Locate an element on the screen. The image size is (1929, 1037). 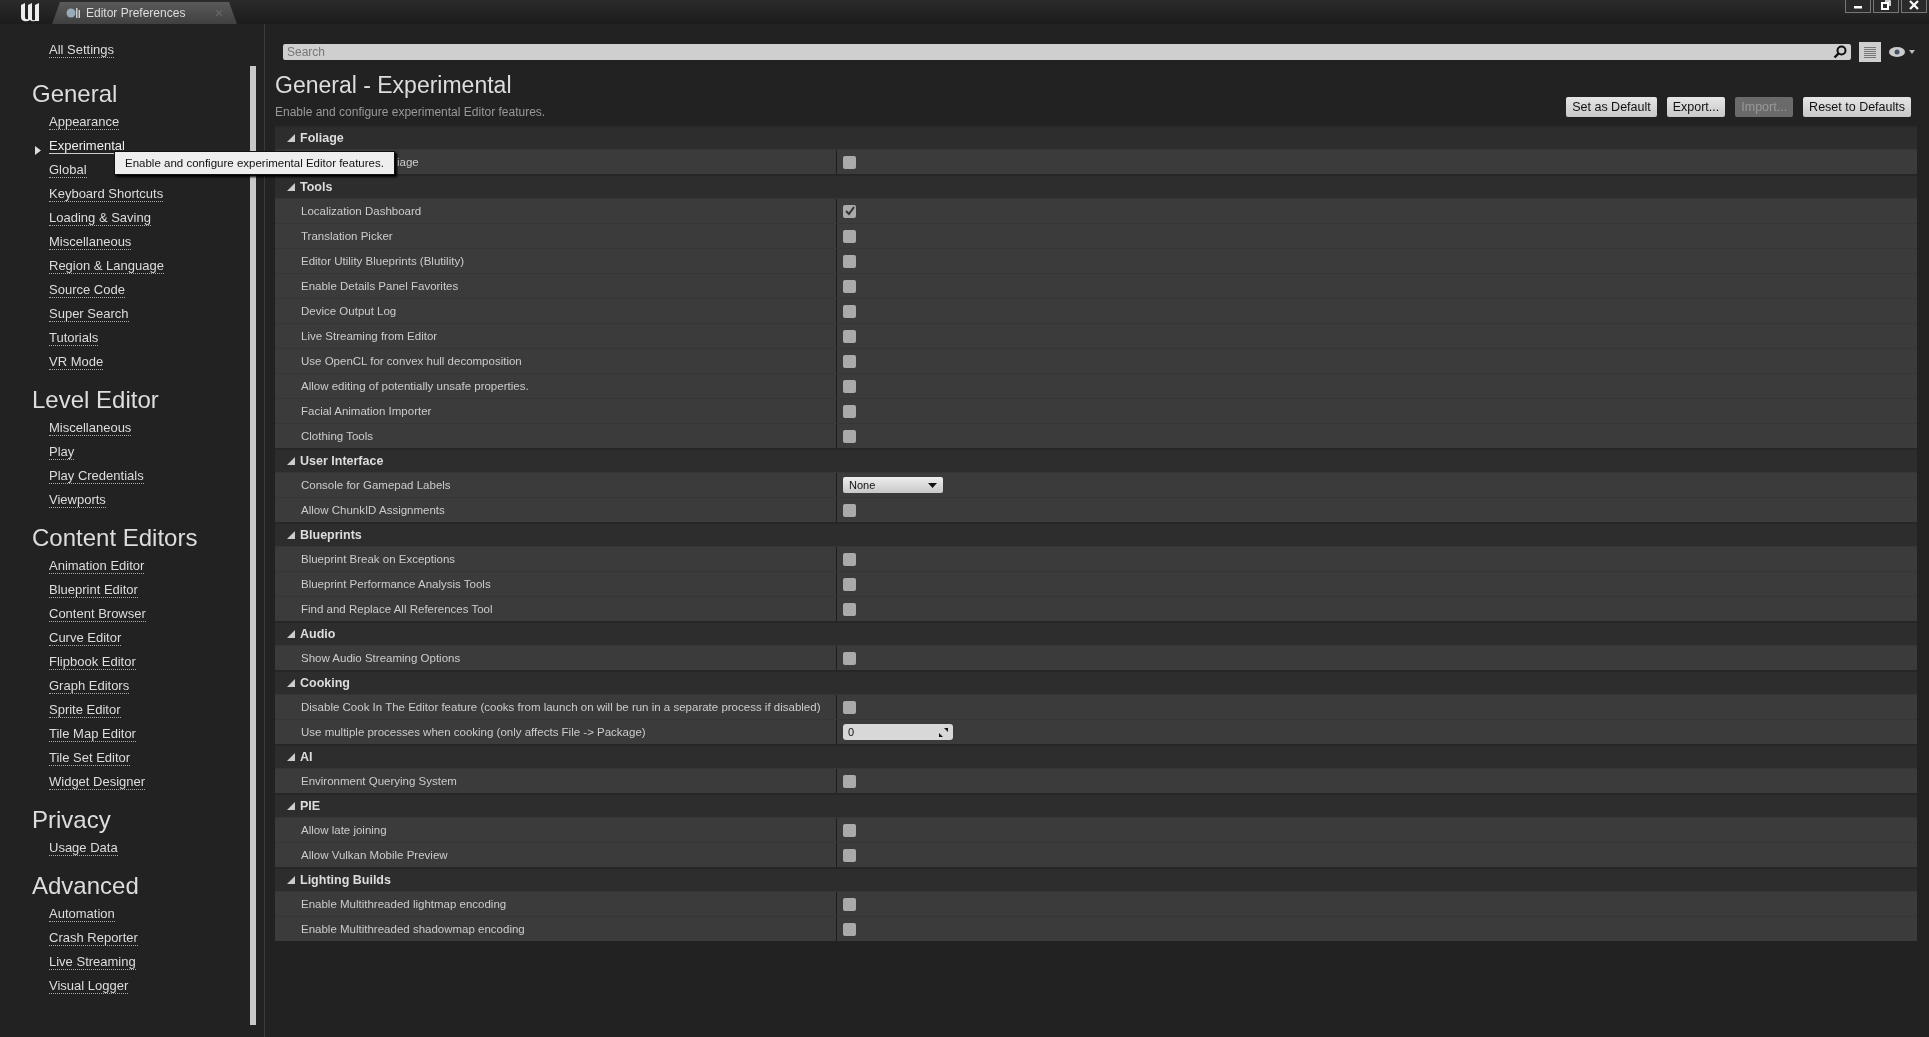
settings-link: Play Credentials is located at coordinates (96, 476).